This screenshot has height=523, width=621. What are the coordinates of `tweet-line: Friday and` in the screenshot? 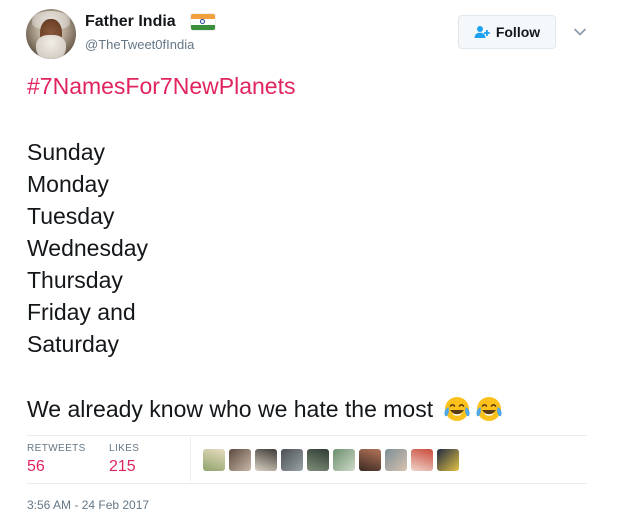 It's located at (81, 312).